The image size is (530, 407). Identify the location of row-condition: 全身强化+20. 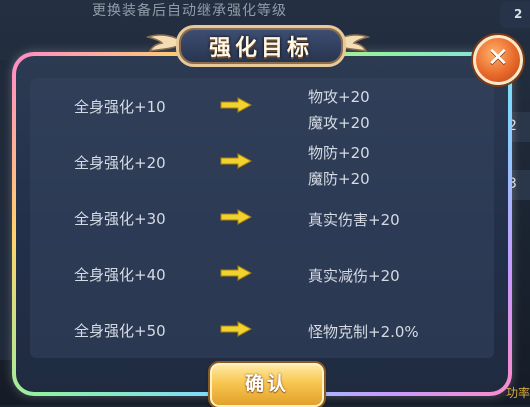
(120, 163).